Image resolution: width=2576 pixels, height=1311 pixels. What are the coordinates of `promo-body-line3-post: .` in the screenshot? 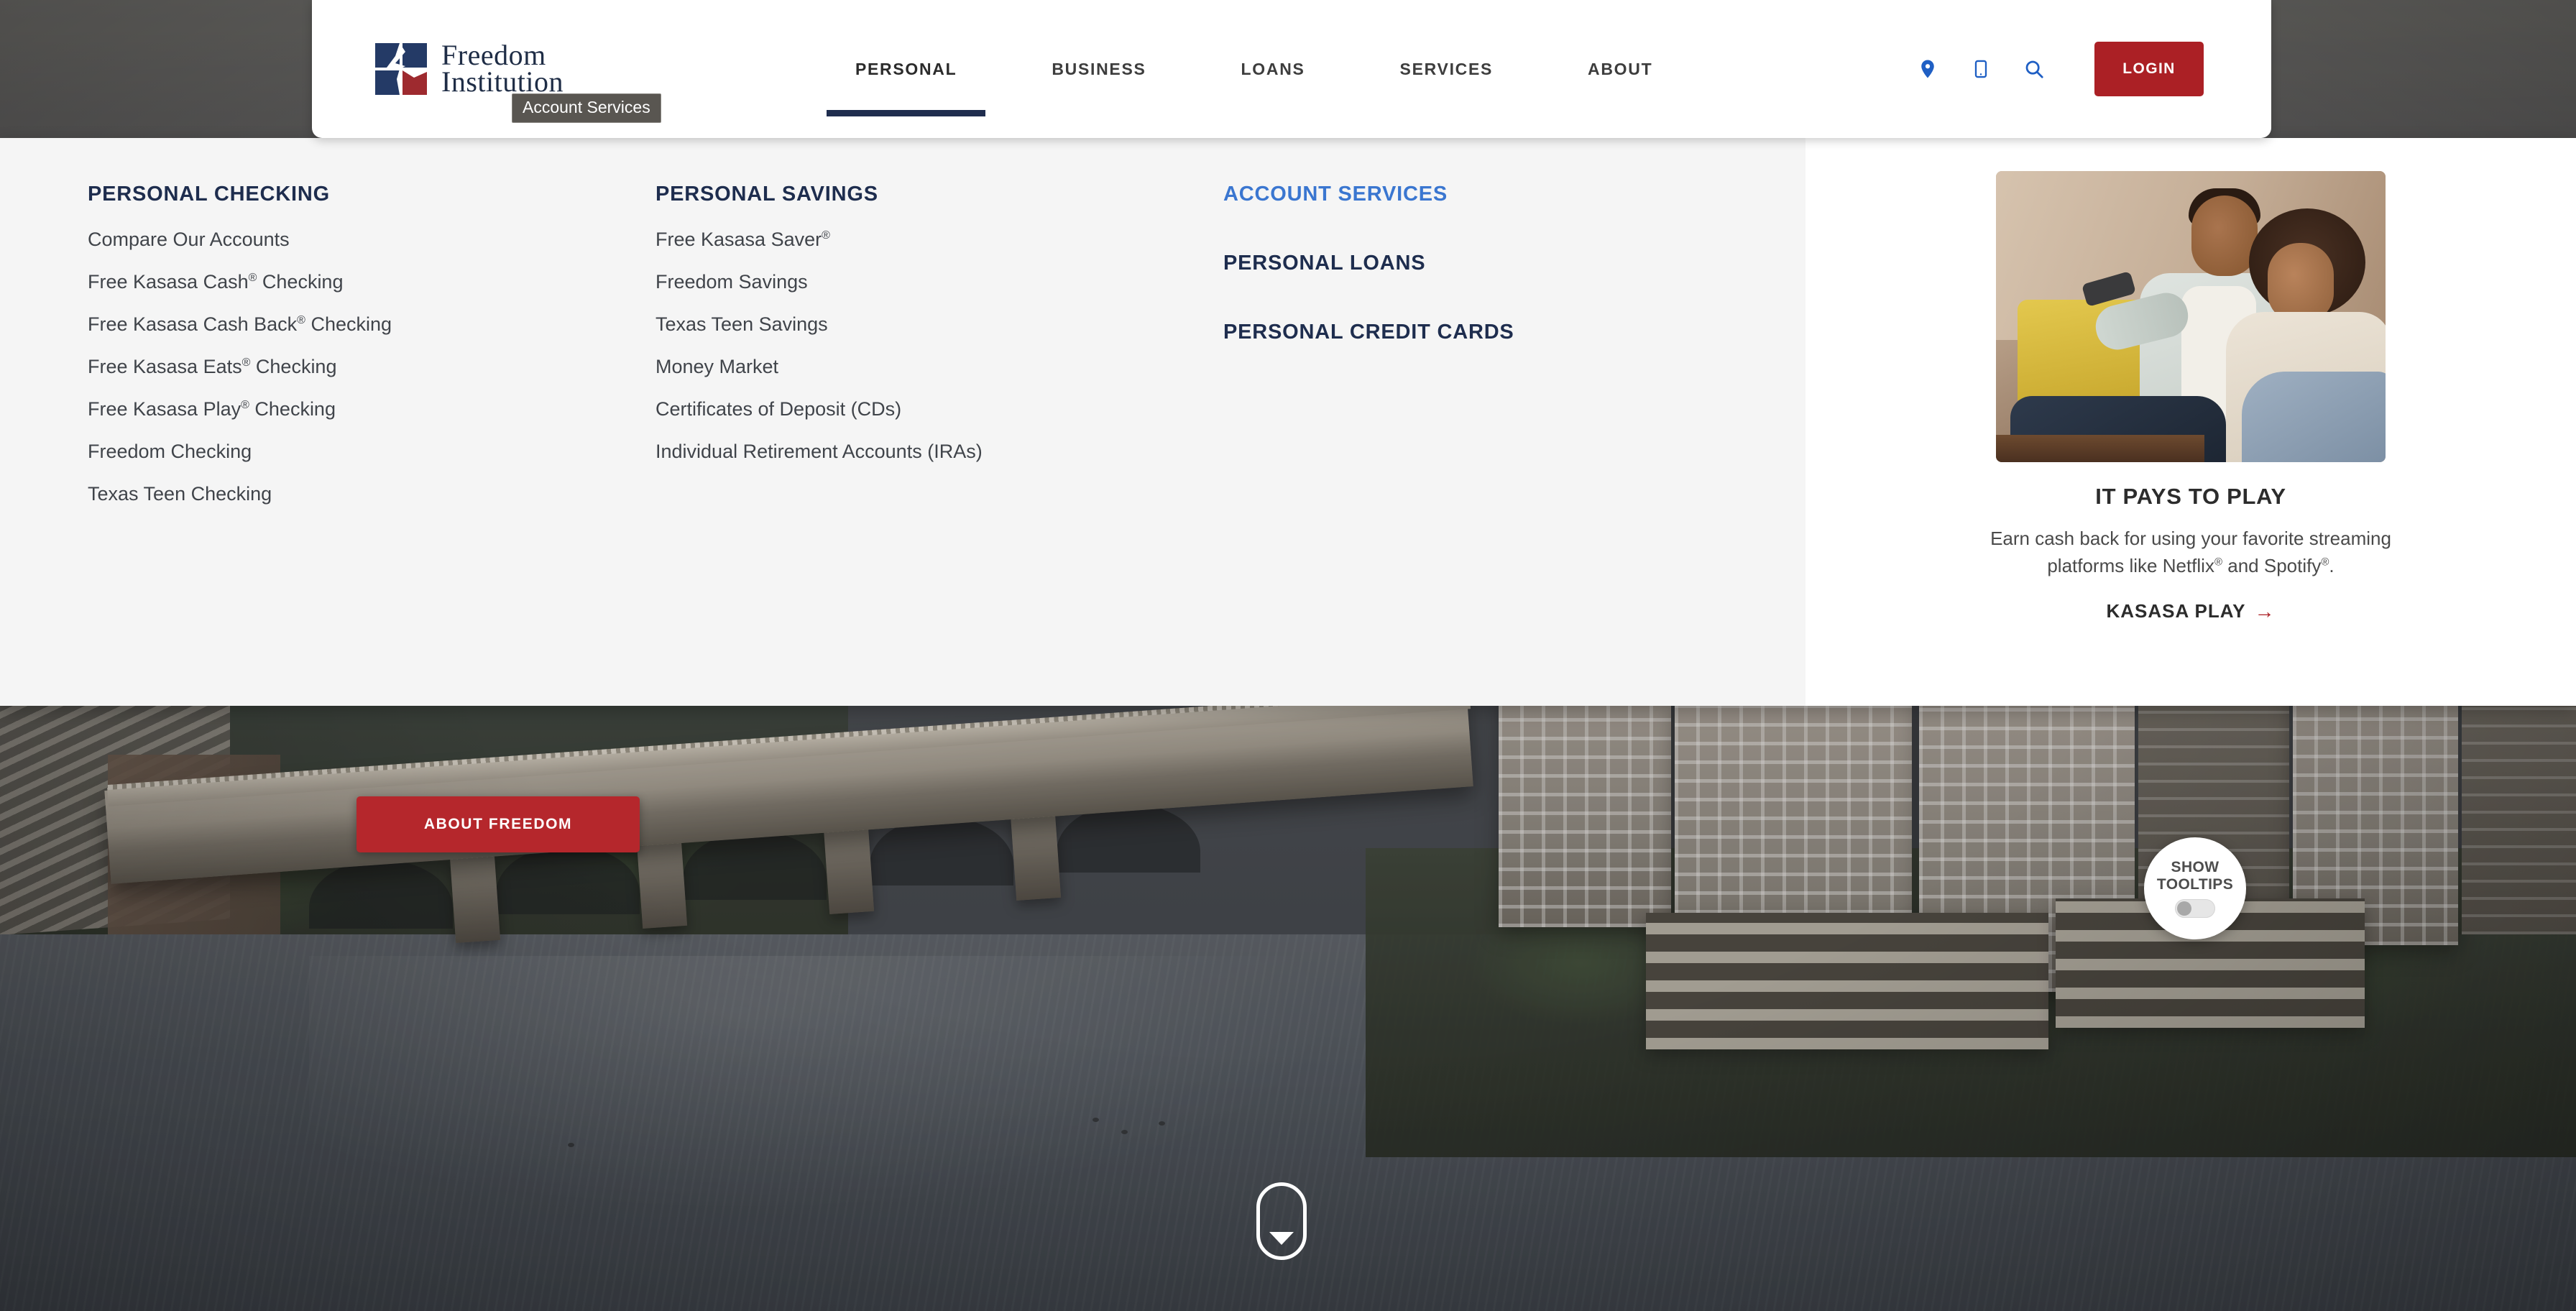 It's located at (2331, 565).